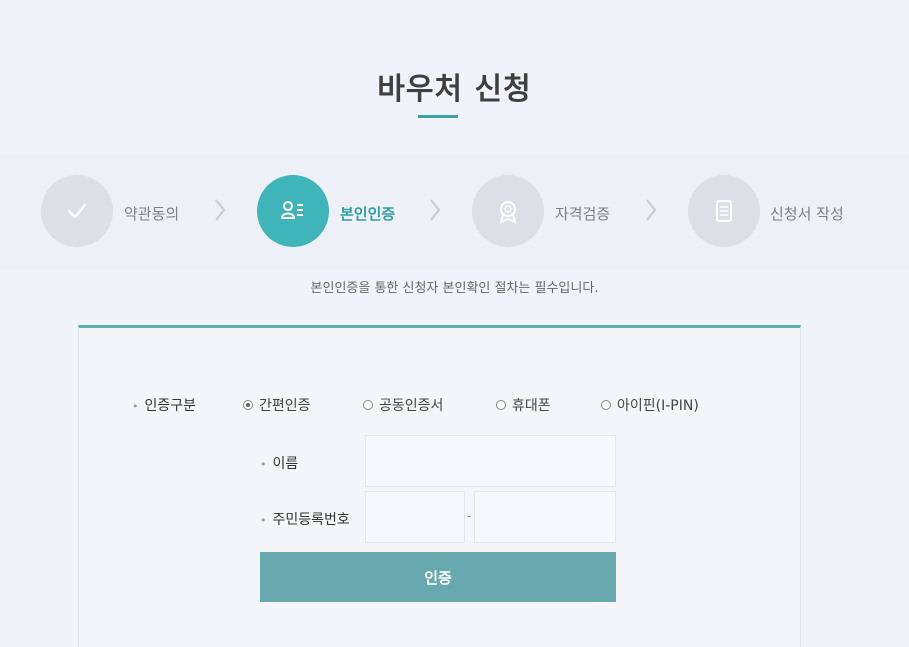 Image resolution: width=909 pixels, height=647 pixels. I want to click on rrn-label: • 주민등록번호, so click(305, 519).